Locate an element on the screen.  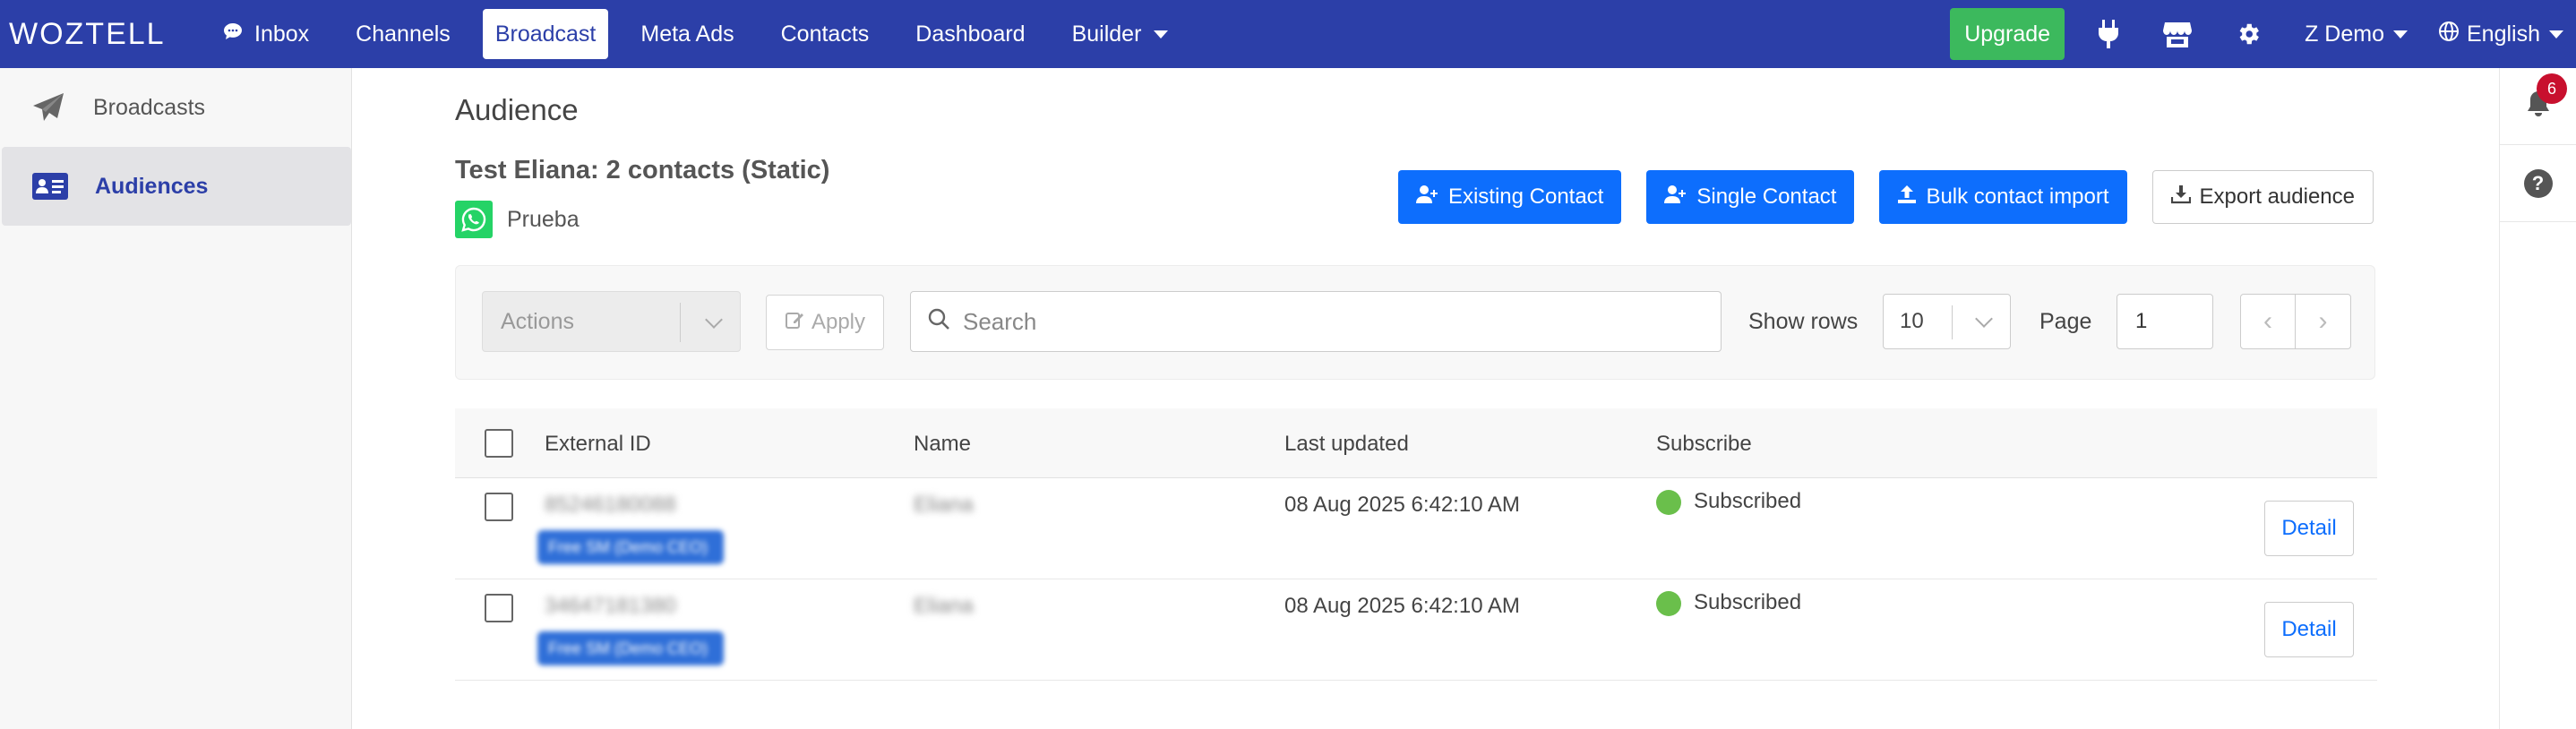
button-label: Single Contact is located at coordinates (1766, 197).